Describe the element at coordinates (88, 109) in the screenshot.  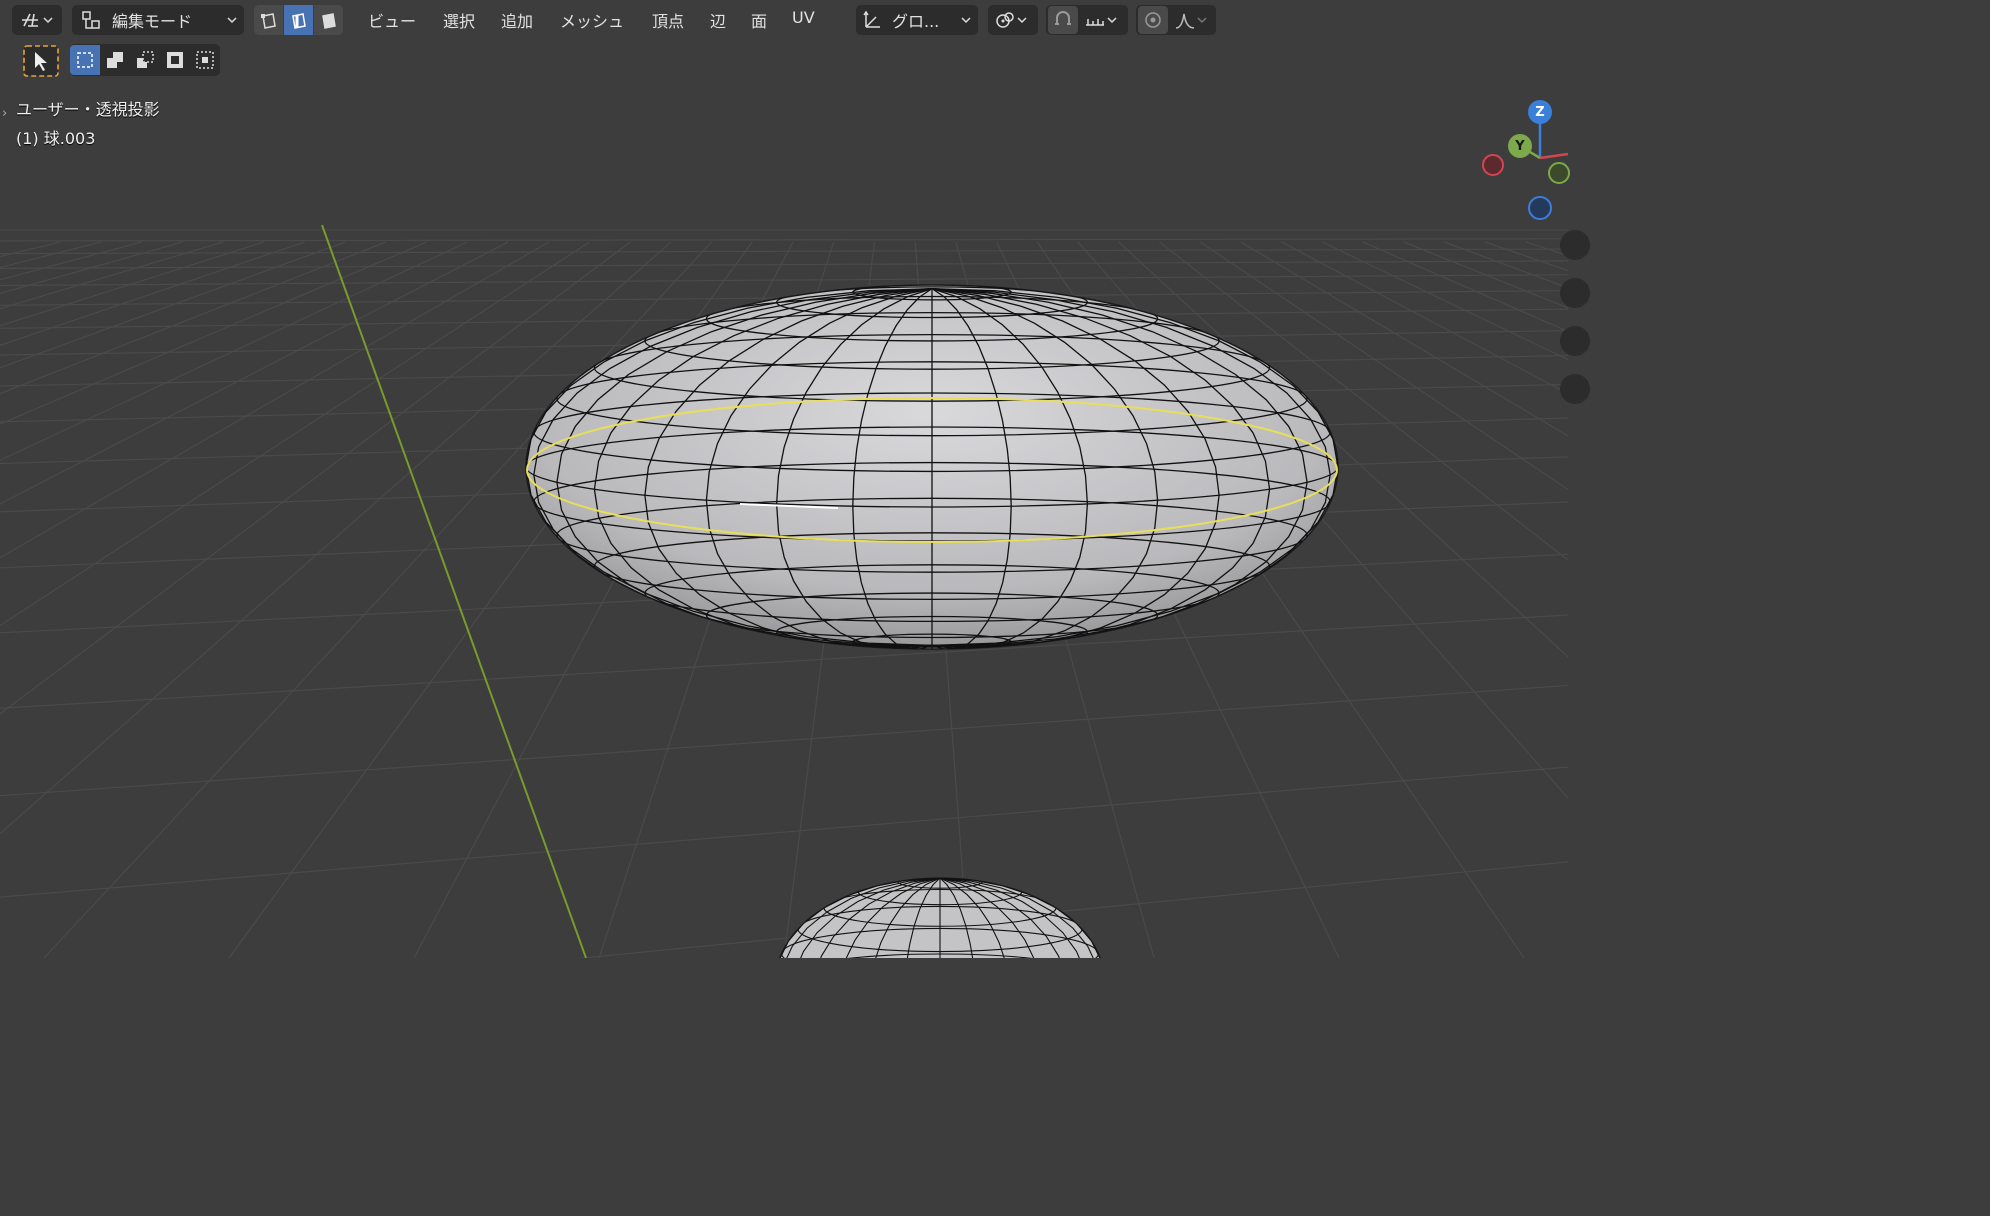
I see `view-projection-label: ユーザー・透視投影` at that location.